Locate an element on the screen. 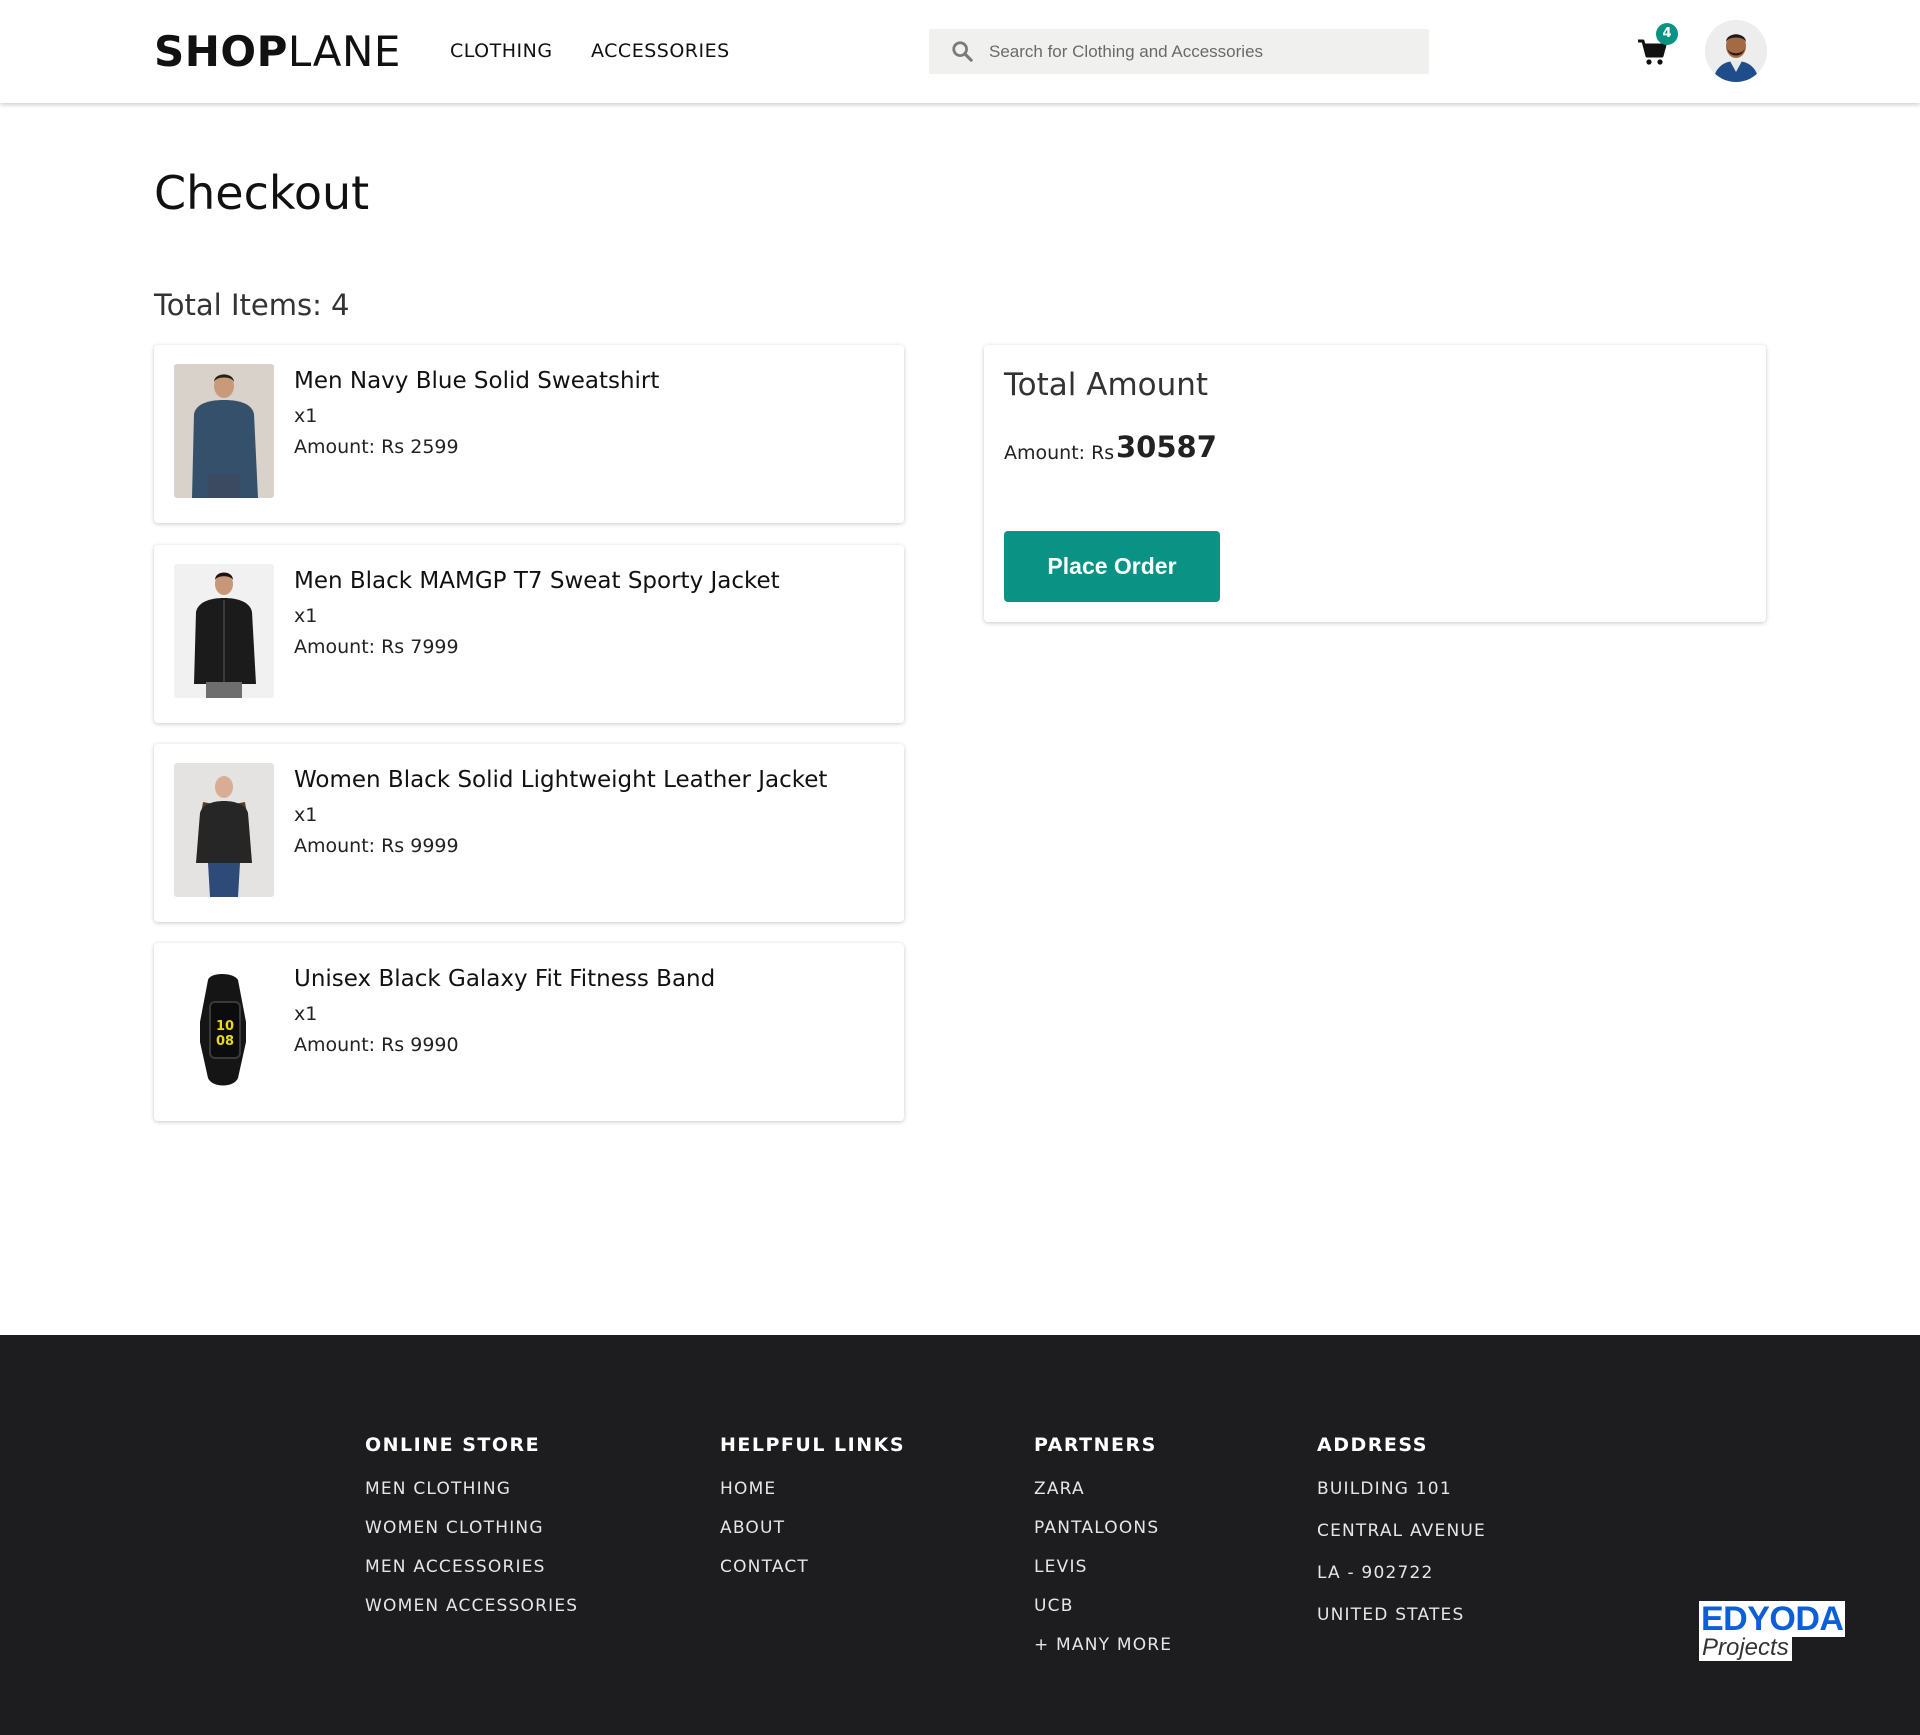  place-order-button: Place Order is located at coordinates (1112, 566).